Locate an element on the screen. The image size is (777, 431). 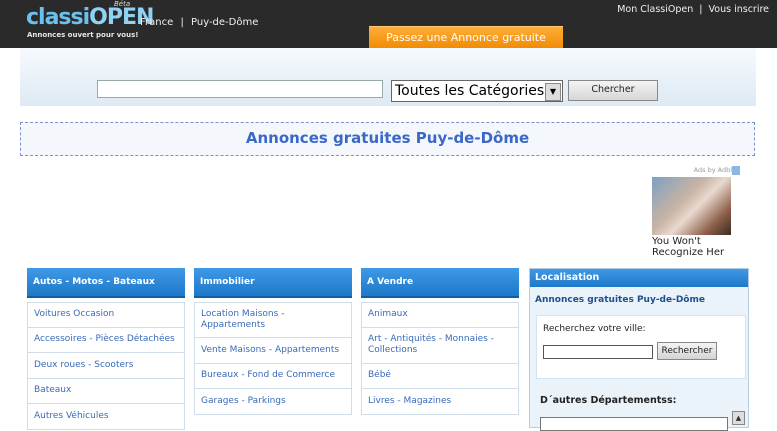
dropdown-arrow-icon: ▼ is located at coordinates (553, 92).